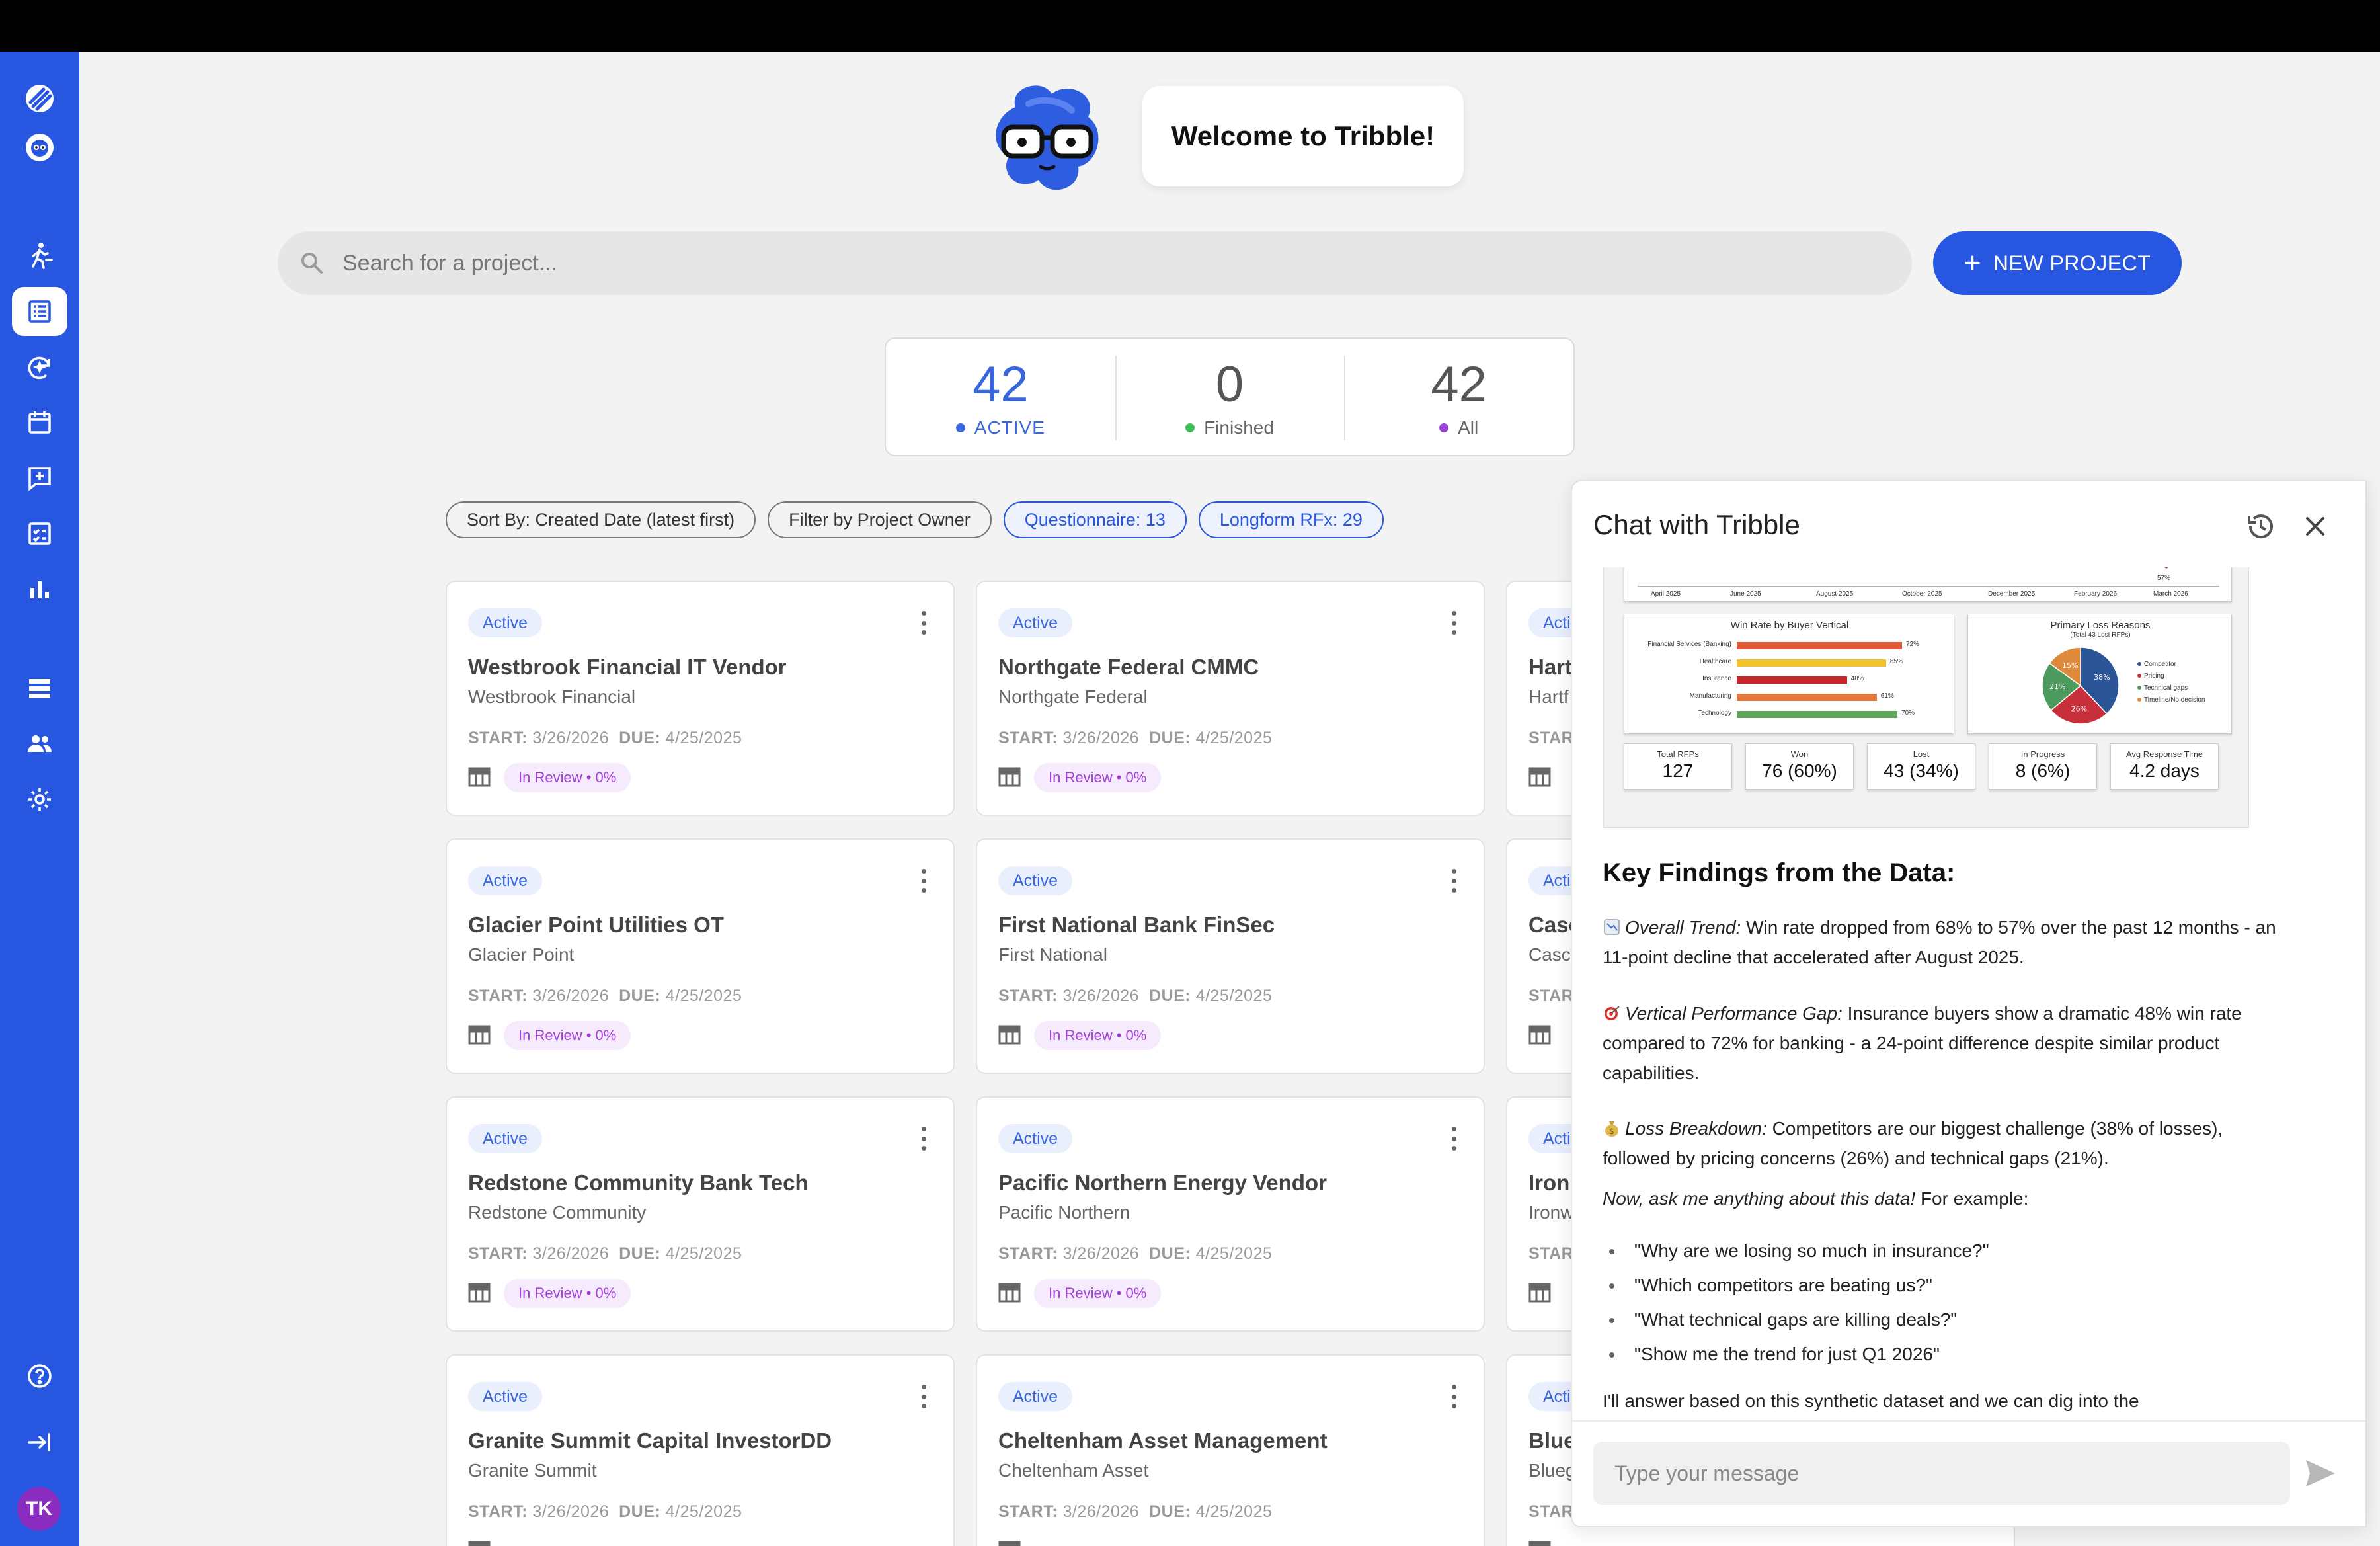 The height and width of the screenshot is (1546, 2380). I want to click on sidebar: TK, so click(39, 799).